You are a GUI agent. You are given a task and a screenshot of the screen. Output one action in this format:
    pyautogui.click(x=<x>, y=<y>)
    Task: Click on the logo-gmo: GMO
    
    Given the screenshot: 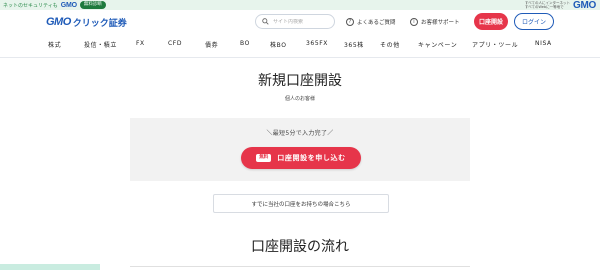 What is the action you would take?
    pyautogui.click(x=58, y=22)
    